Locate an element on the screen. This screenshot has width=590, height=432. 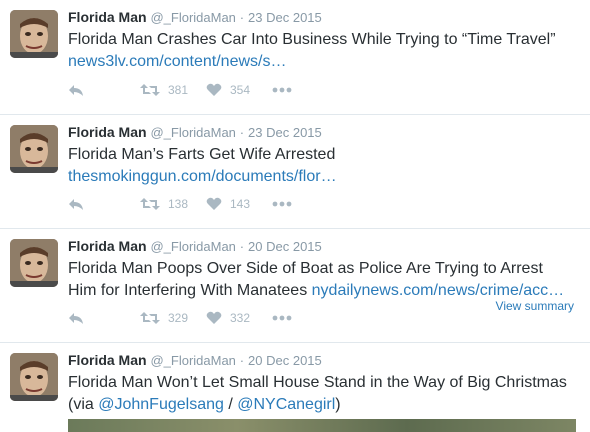
tweet-text-suffix: ) is located at coordinates (338, 404).